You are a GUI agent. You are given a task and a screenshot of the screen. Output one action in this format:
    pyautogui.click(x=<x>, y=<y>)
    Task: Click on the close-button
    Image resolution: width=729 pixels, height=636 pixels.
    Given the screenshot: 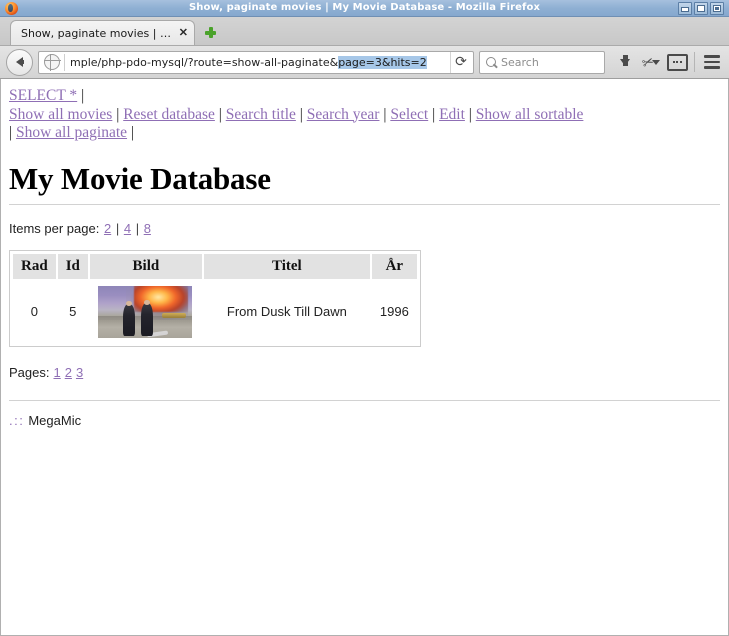 What is the action you would take?
    pyautogui.click(x=717, y=8)
    